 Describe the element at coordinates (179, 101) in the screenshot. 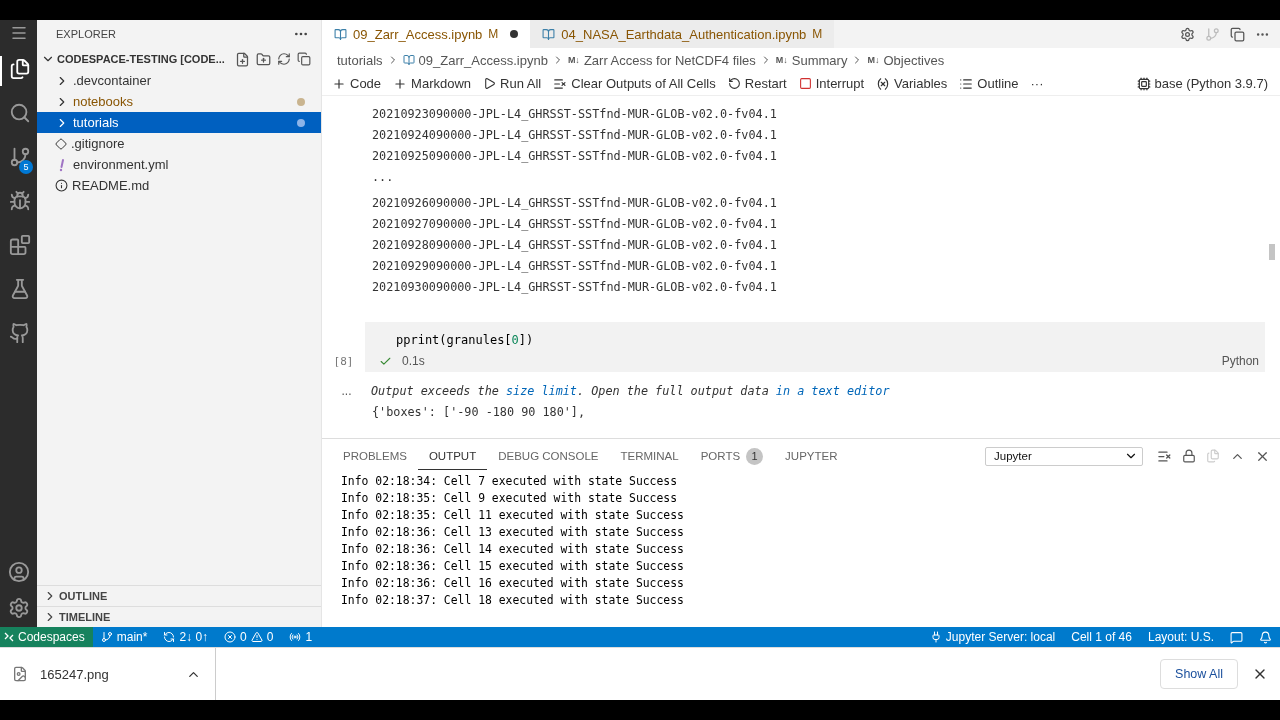

I see `tree-item: notebooks` at that location.